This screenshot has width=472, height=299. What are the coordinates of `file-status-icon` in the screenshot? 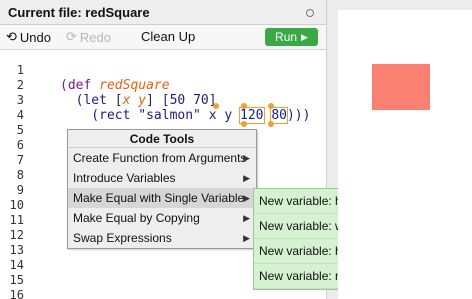 It's located at (310, 13).